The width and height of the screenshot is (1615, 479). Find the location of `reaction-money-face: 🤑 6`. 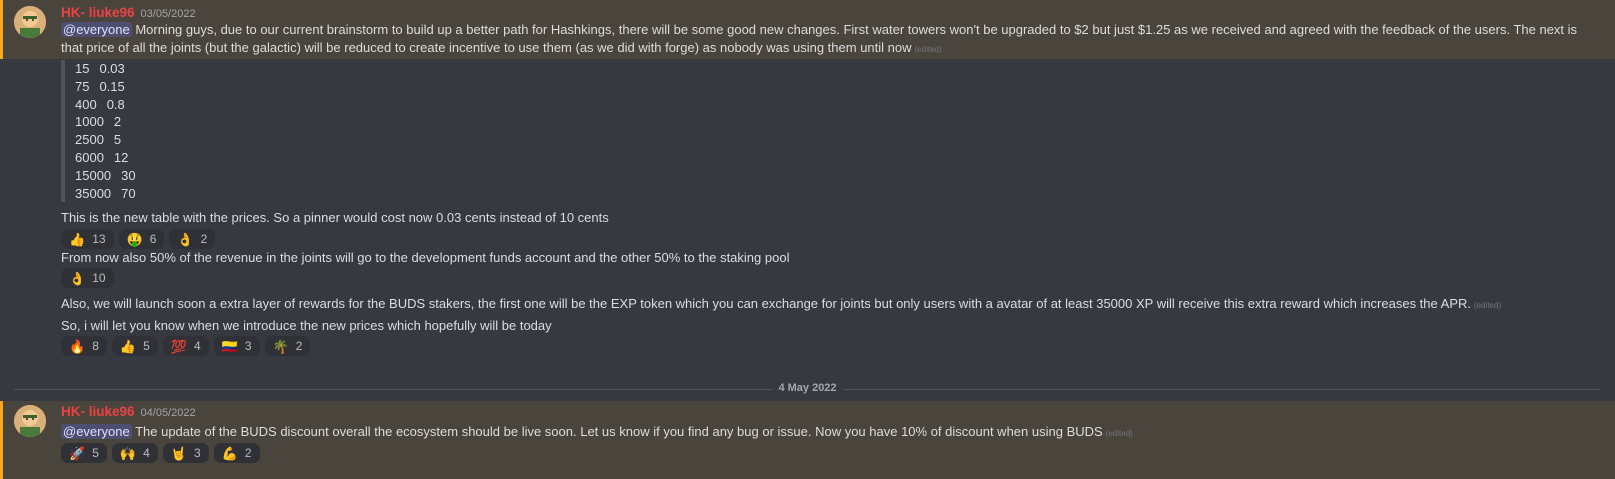

reaction-money-face: 🤑 6 is located at coordinates (141, 239).